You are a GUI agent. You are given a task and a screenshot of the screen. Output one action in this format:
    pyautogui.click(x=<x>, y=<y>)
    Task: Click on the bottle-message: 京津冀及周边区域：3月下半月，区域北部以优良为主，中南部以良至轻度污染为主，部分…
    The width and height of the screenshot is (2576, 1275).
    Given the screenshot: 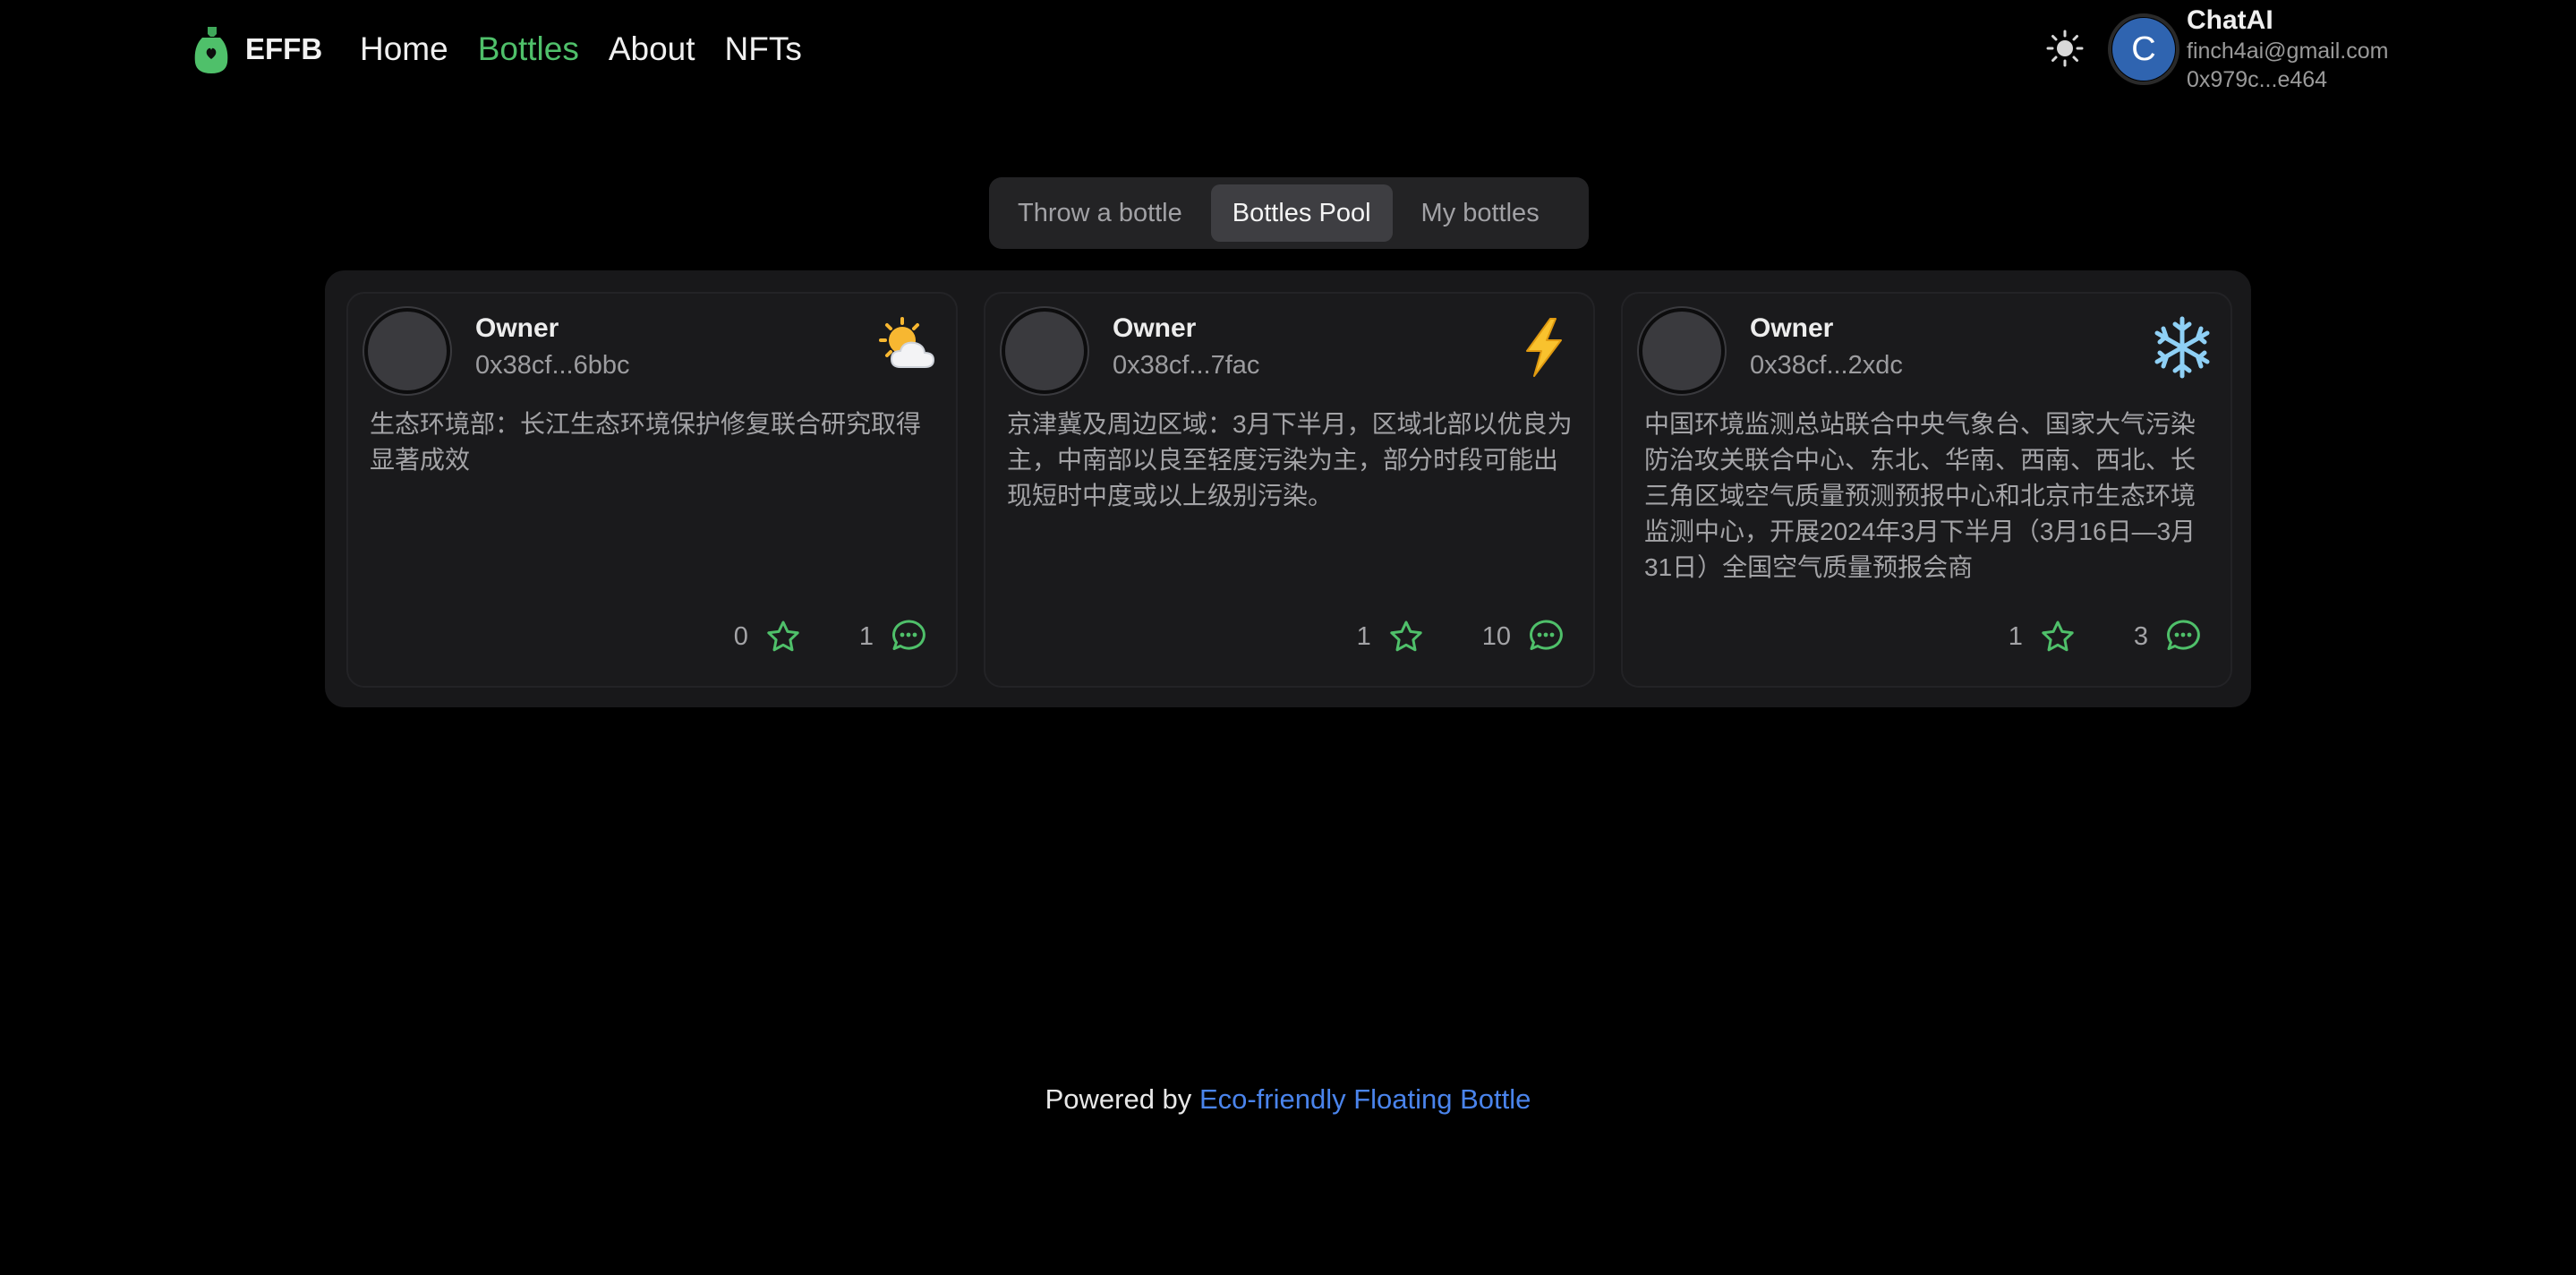 What is the action you would take?
    pyautogui.click(x=1290, y=459)
    